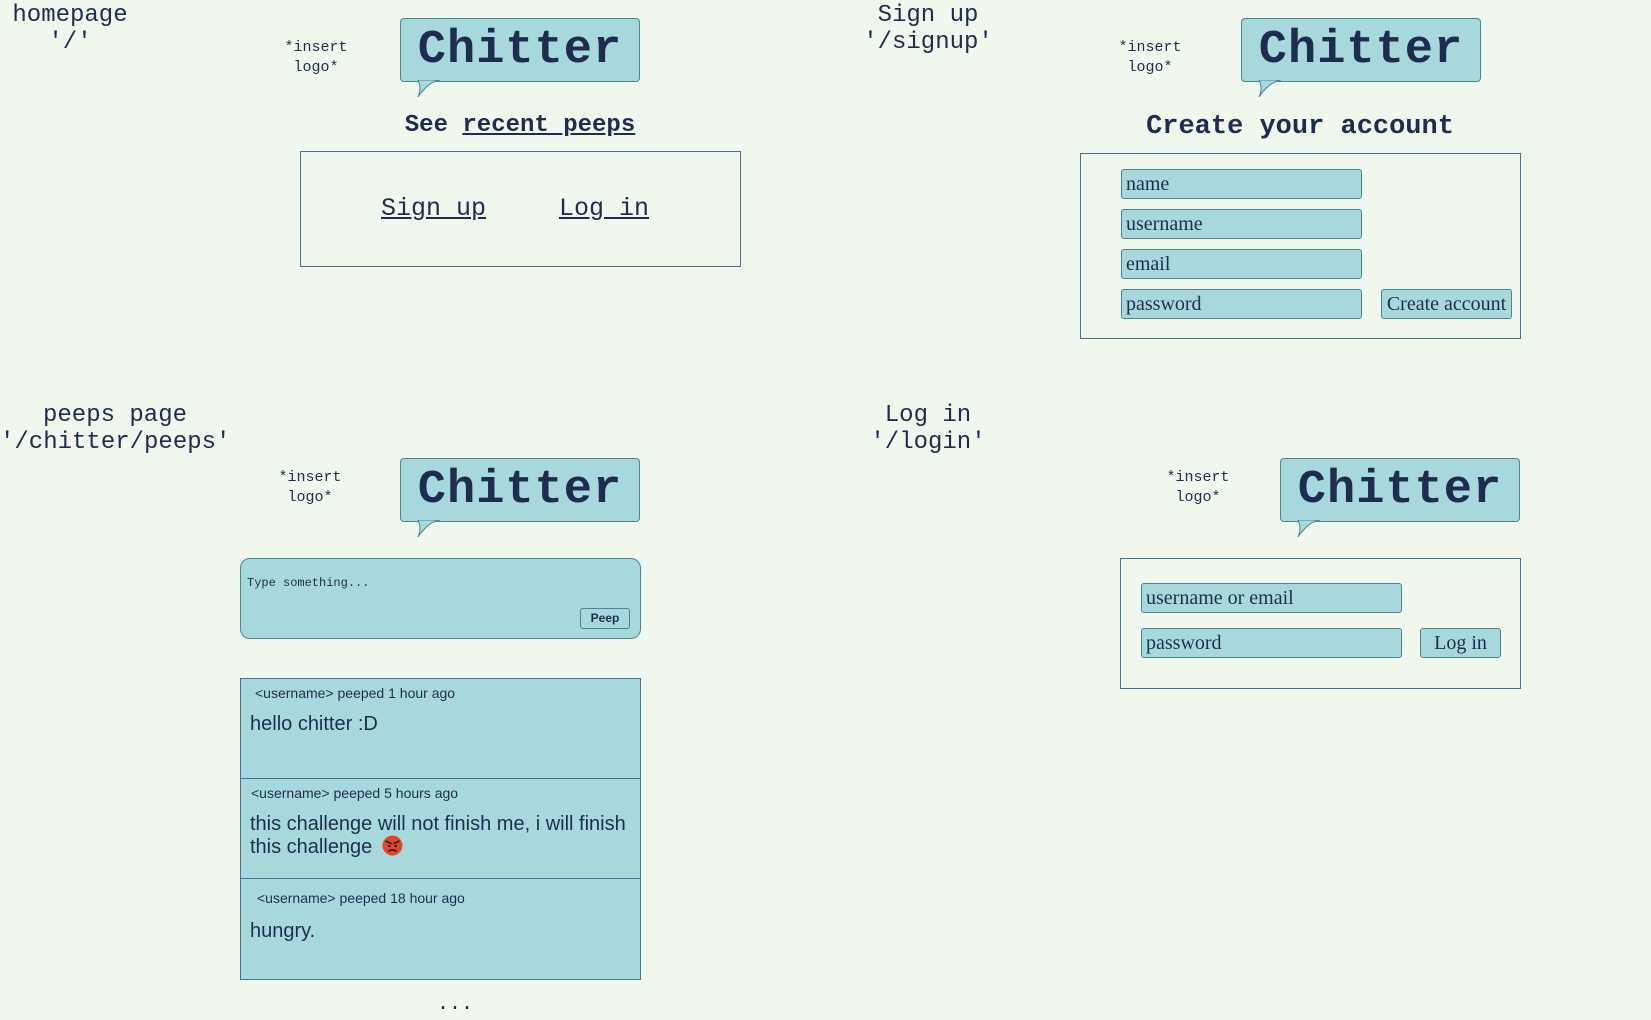 The width and height of the screenshot is (1651, 1020). What do you see at coordinates (355, 693) in the screenshot?
I see `peep-meta: <username> peeped 1 hour ago` at bounding box center [355, 693].